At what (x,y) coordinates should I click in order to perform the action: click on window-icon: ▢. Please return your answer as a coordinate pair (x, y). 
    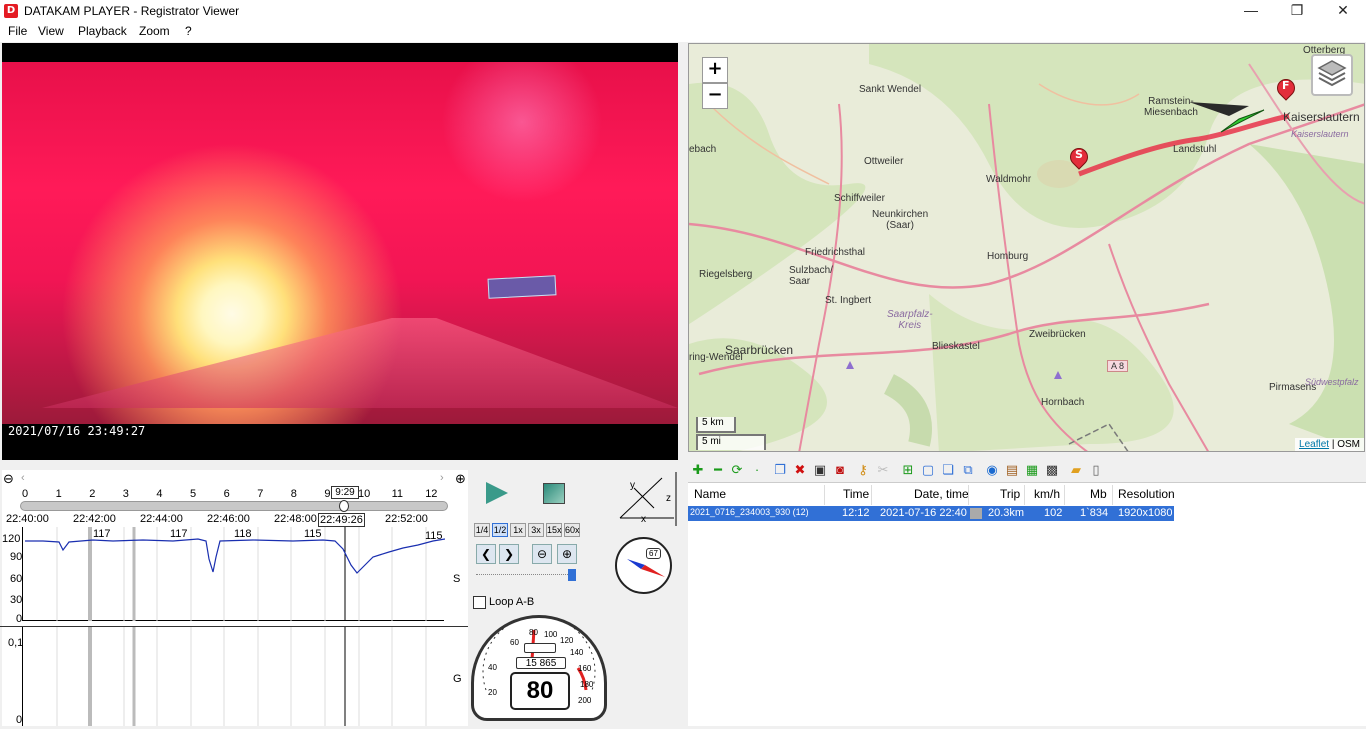
    Looking at the image, I should click on (928, 470).